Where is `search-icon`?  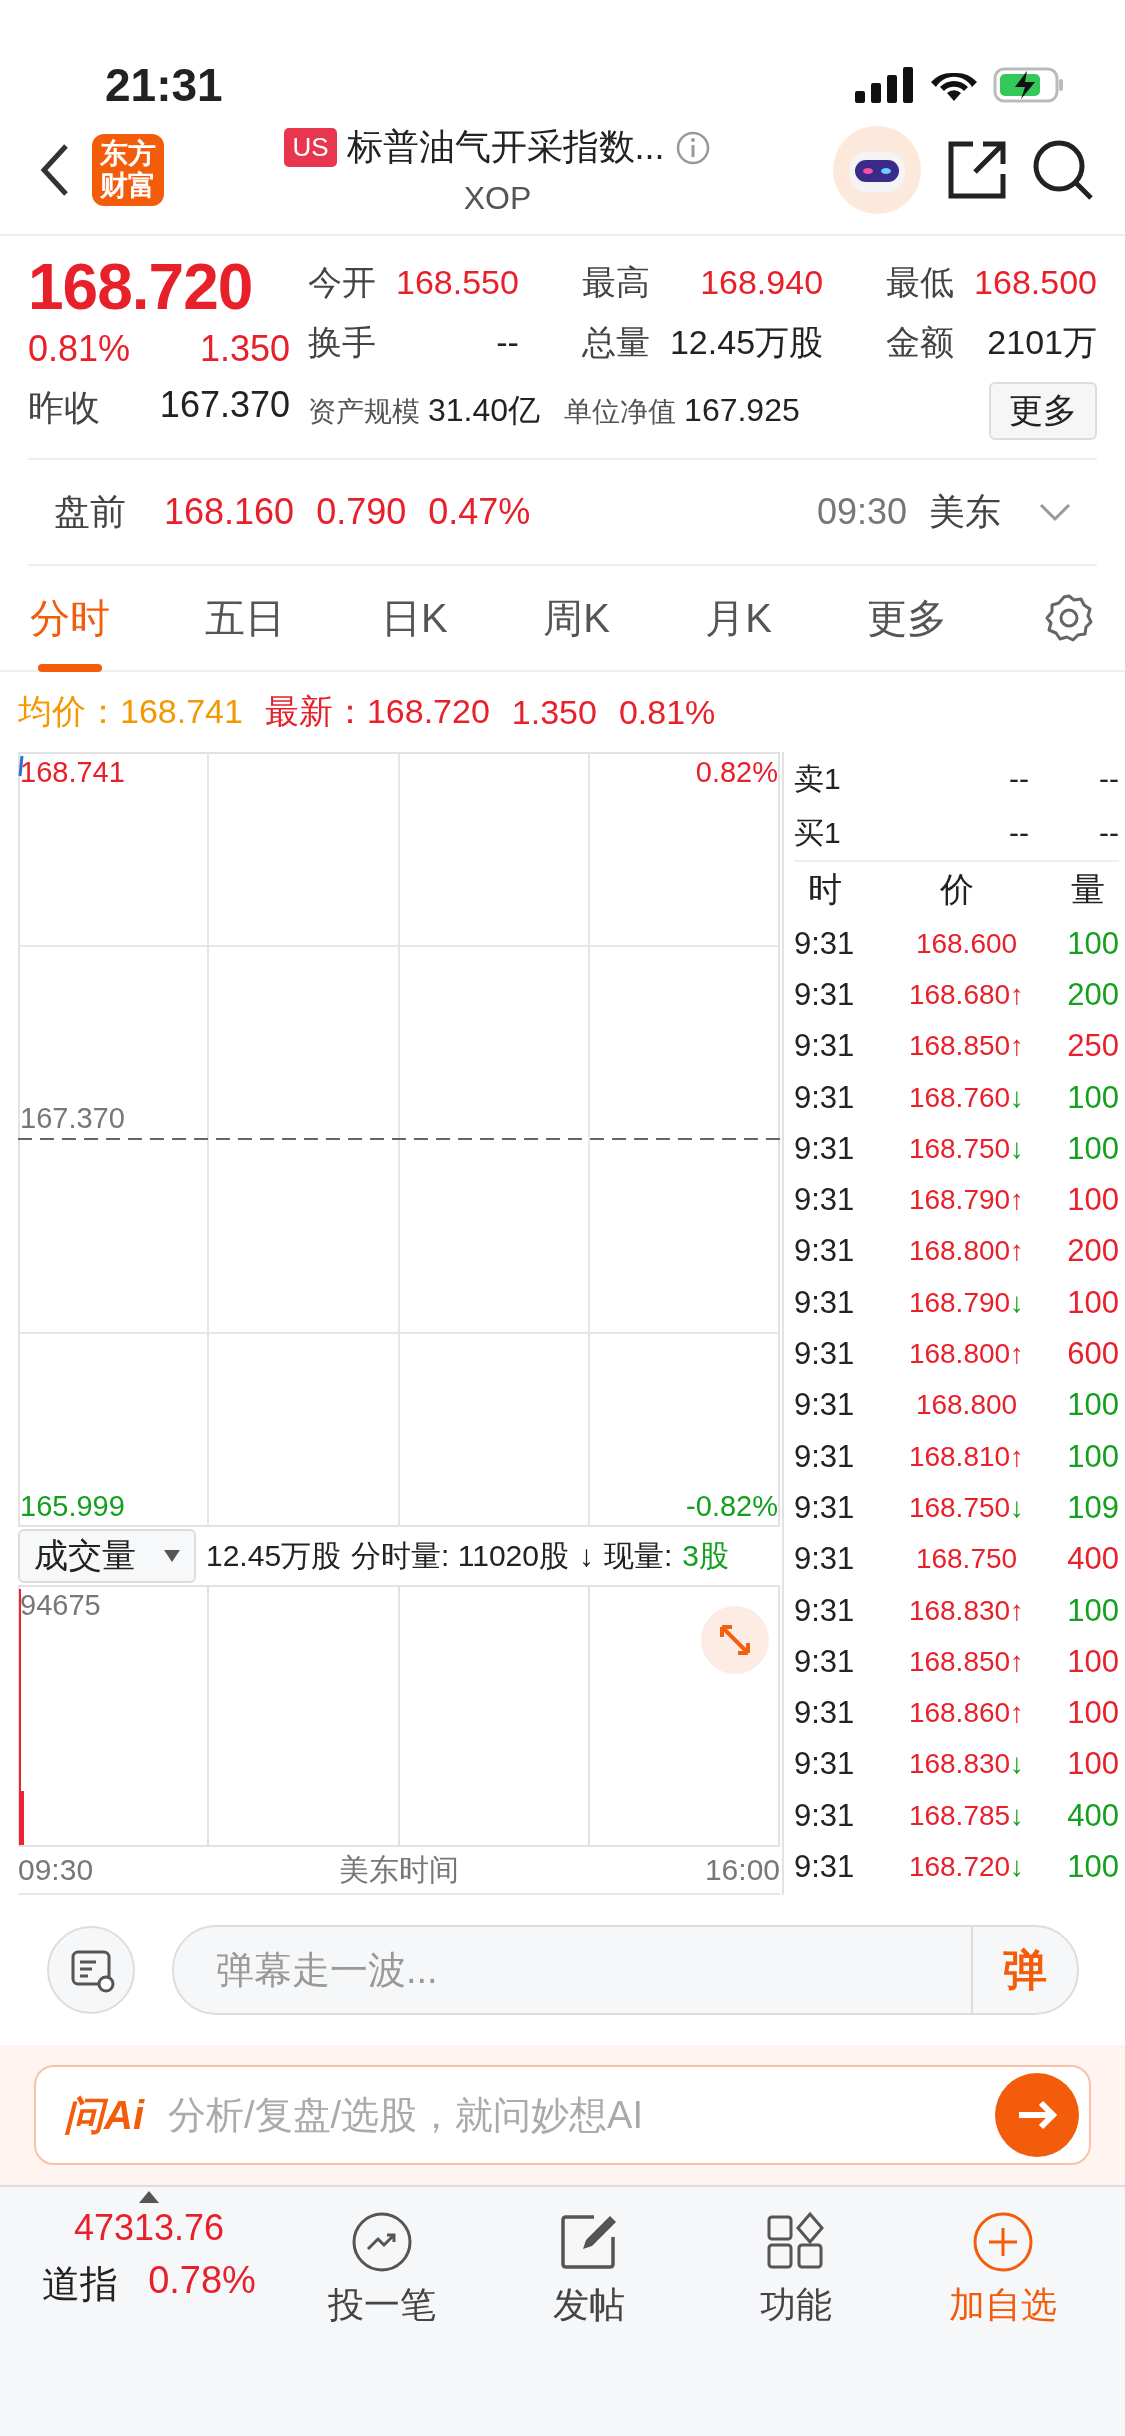 search-icon is located at coordinates (1063, 170).